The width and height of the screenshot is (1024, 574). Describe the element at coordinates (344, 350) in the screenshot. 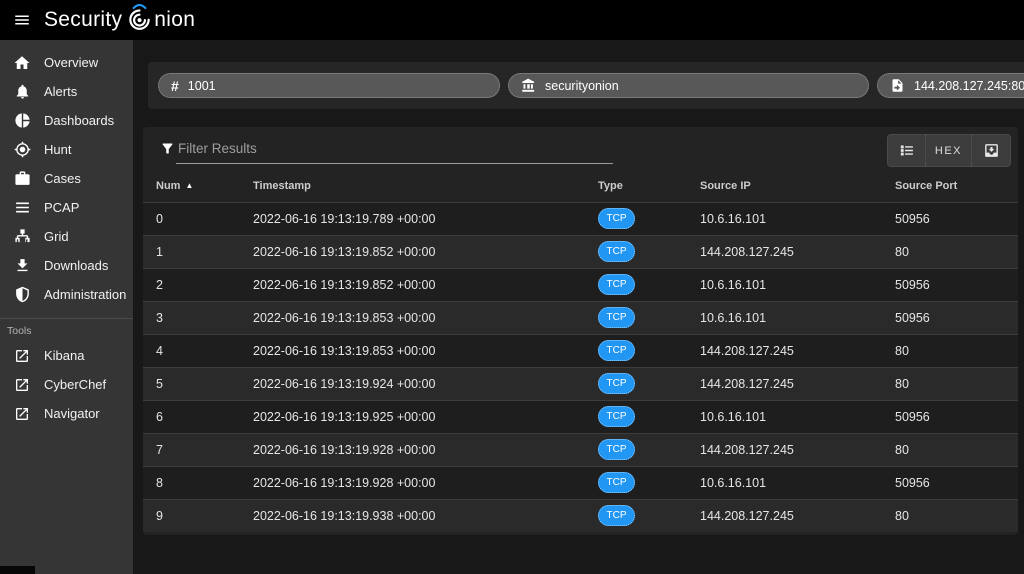

I see `packet-timestamp-cell: 2022-06-16 19:13:19.853 +00:00` at that location.